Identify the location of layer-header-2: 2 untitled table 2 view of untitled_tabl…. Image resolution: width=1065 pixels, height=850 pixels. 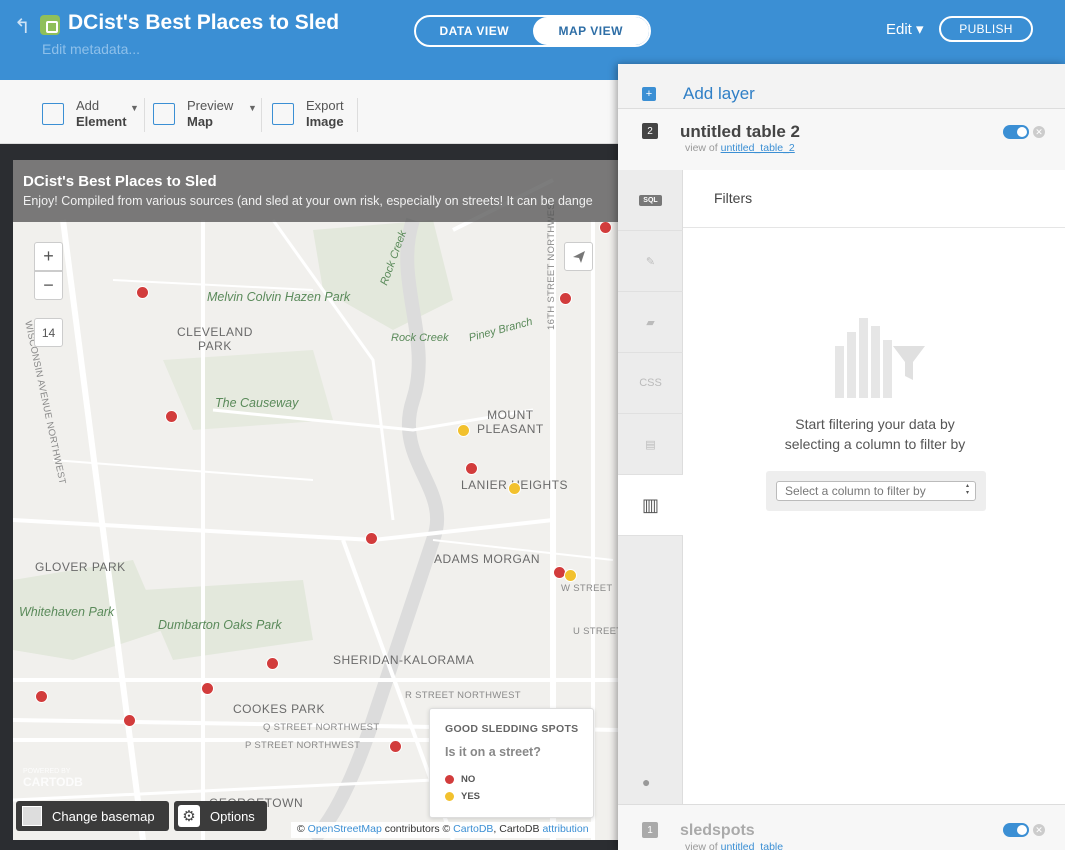
(841, 139).